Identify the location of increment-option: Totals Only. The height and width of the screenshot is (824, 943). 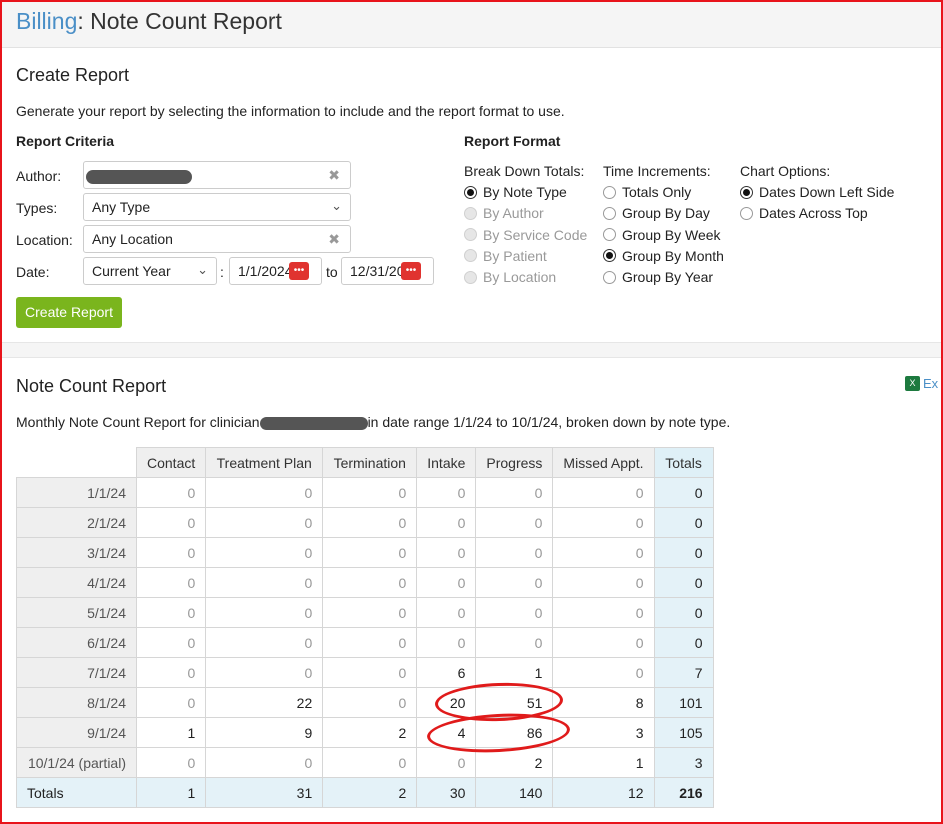
(647, 192).